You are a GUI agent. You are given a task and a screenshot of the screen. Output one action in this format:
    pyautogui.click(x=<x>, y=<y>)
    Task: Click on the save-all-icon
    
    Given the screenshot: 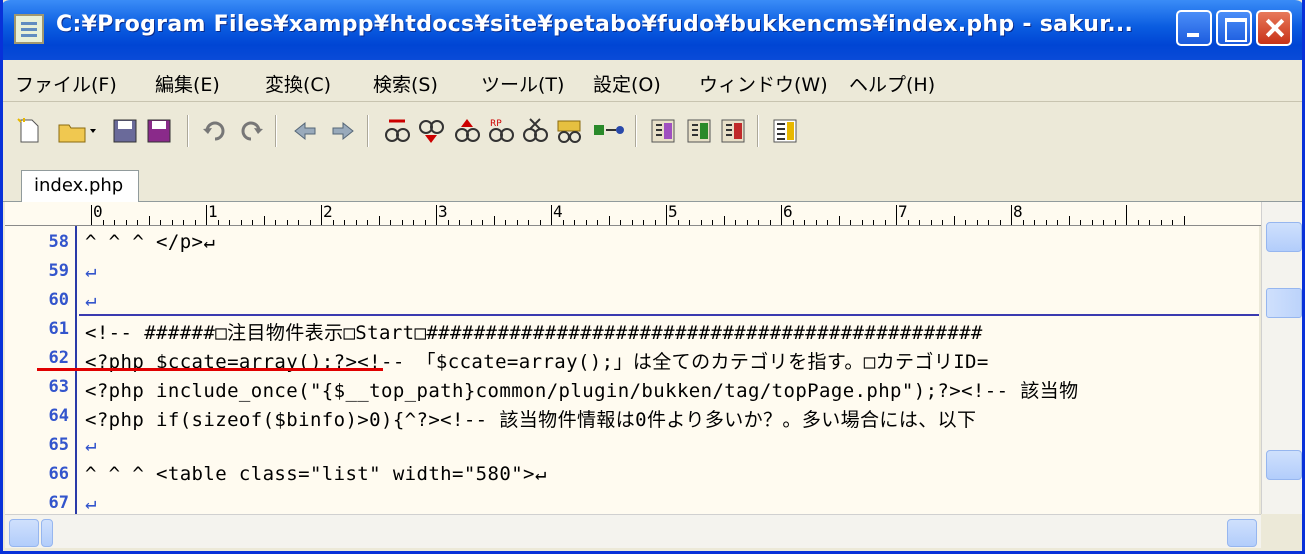 What is the action you would take?
    pyautogui.click(x=159, y=131)
    